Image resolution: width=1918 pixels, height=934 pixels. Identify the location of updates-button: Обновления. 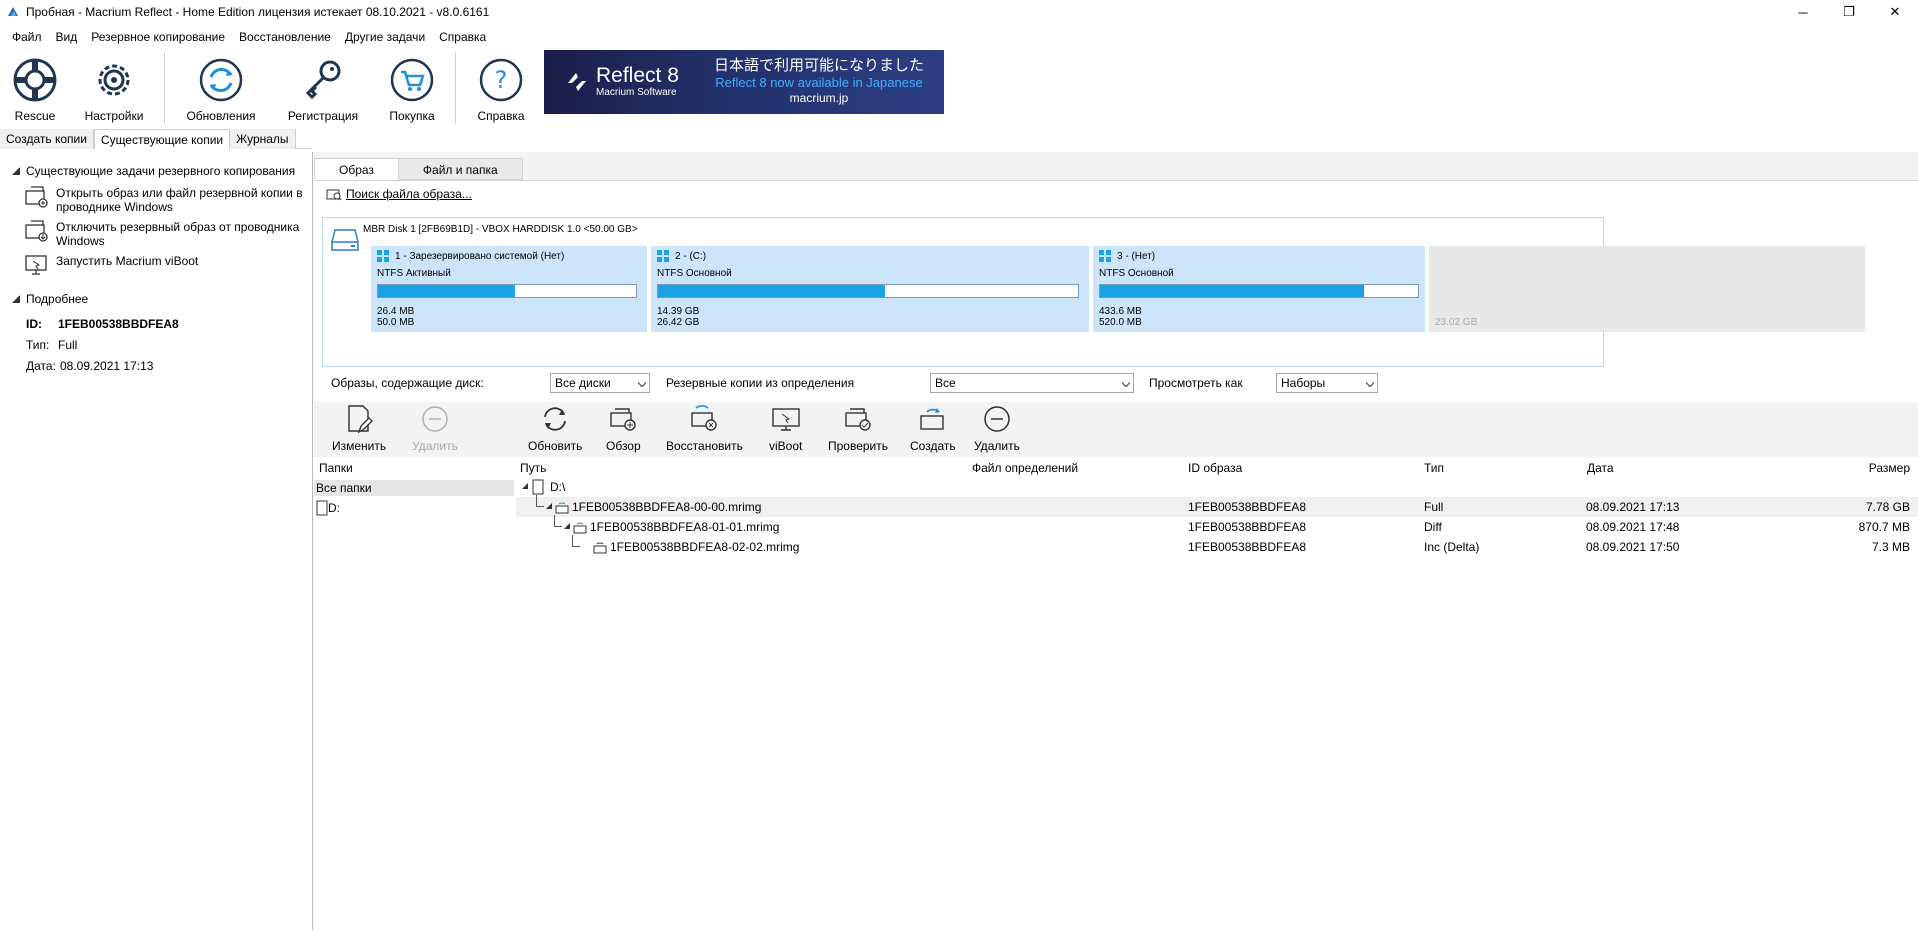
(221, 88).